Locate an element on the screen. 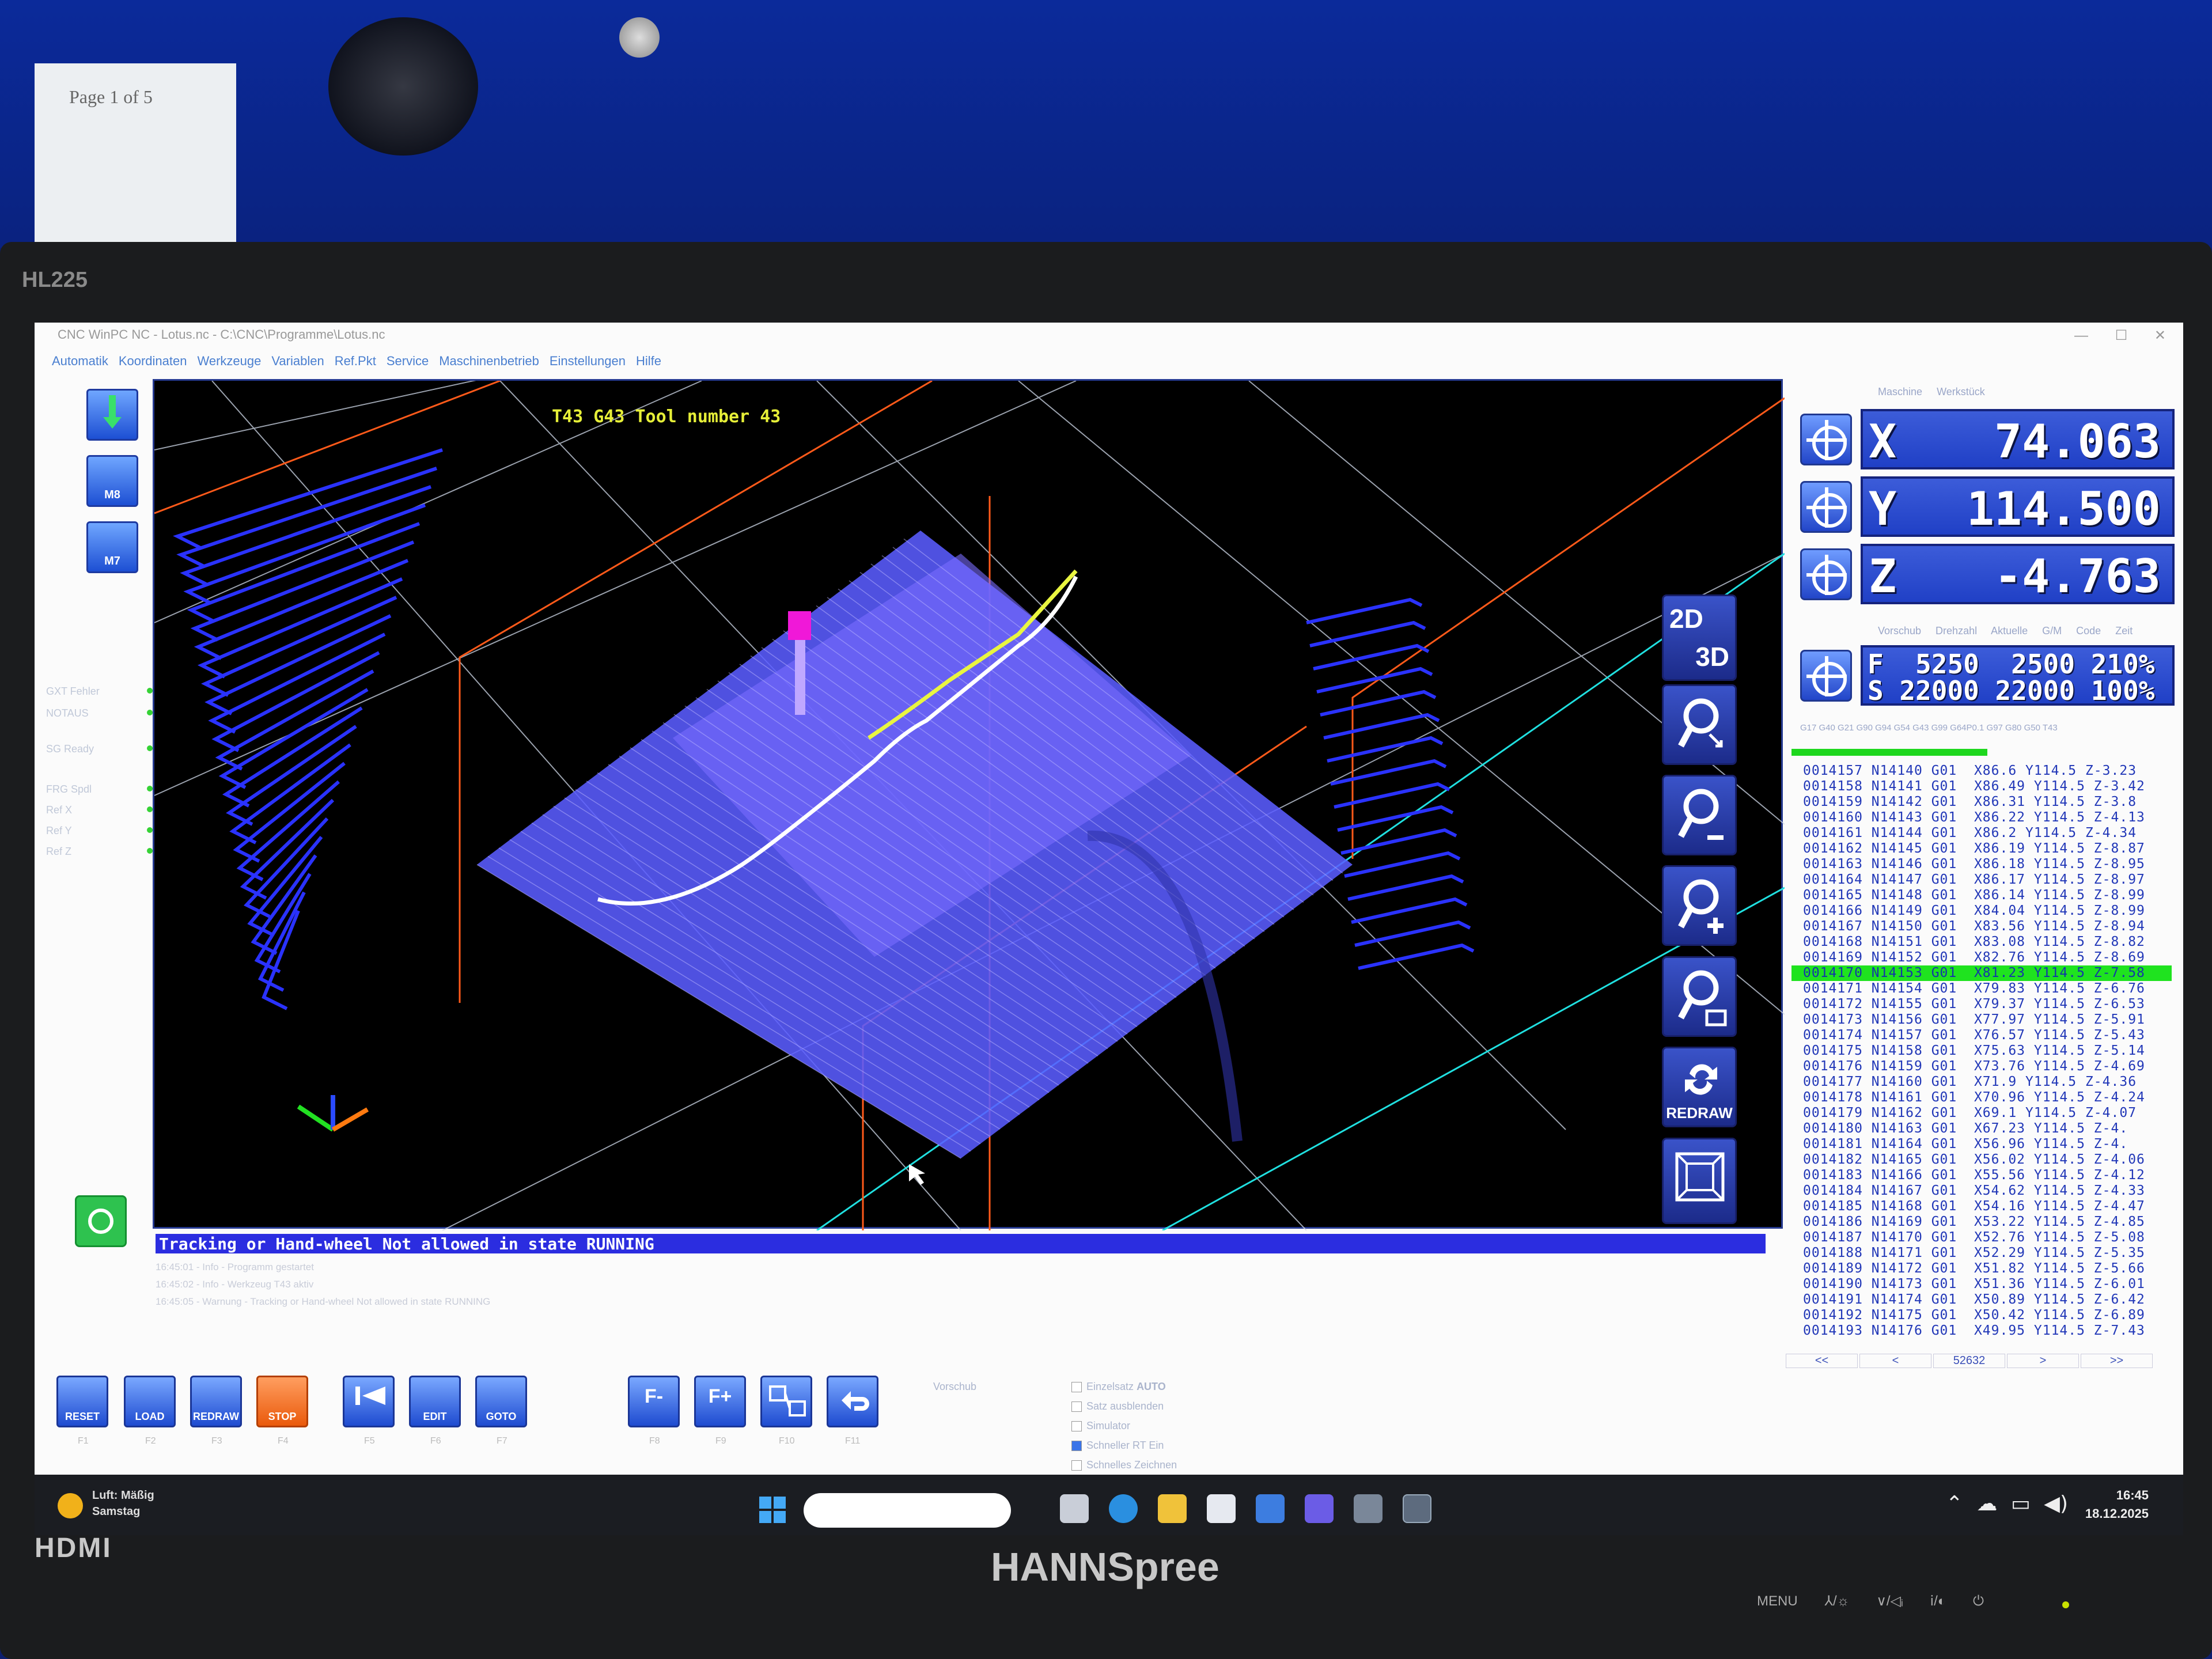 The height and width of the screenshot is (1659, 2212). edit-button: EDIT is located at coordinates (435, 1401).